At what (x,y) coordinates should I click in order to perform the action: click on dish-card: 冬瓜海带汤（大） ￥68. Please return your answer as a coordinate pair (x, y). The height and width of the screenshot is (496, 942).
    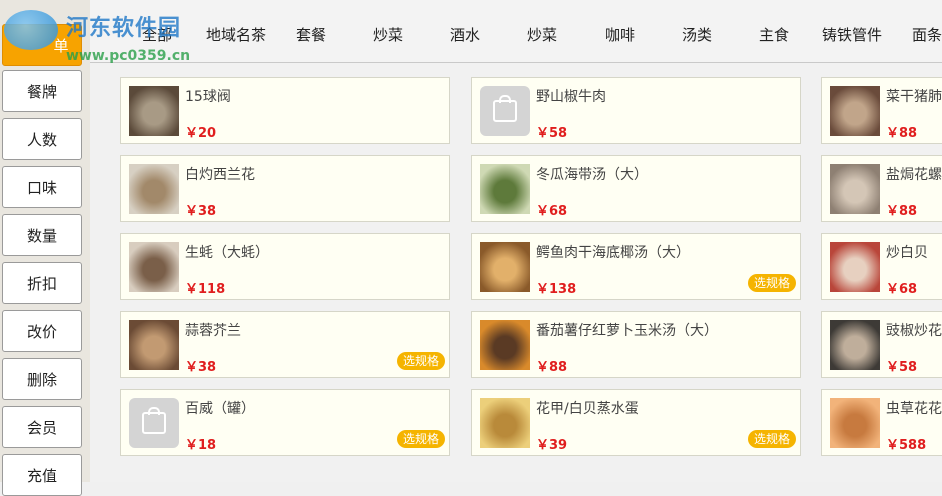
    Looking at the image, I should click on (636, 188).